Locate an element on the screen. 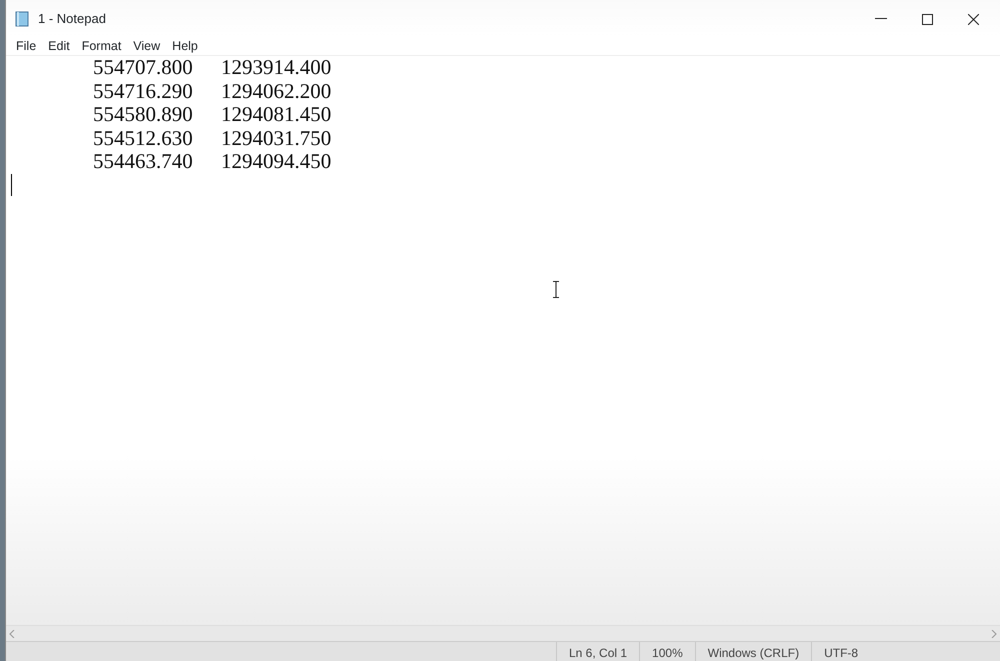 This screenshot has width=1000, height=661. text-value: 554463.740 is located at coordinates (143, 162).